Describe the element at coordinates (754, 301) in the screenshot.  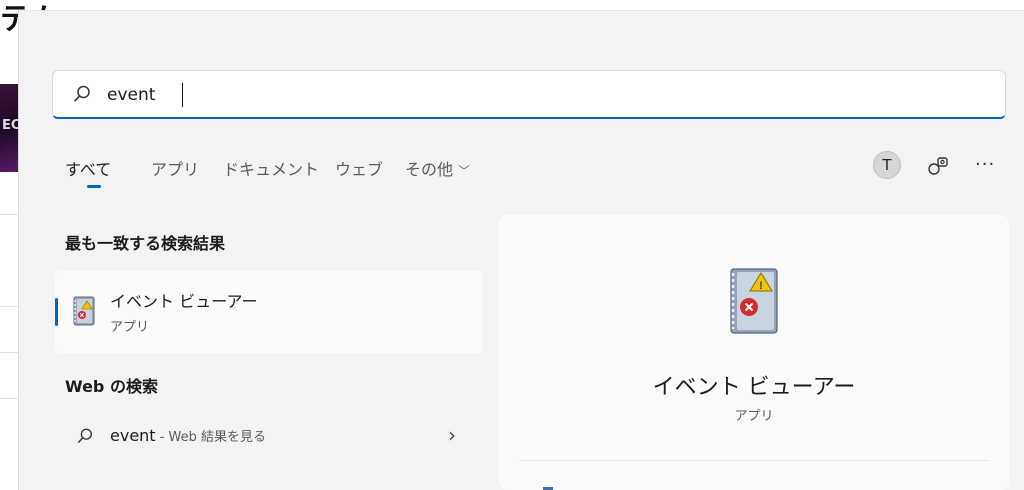
I see `event-viewer-icon: !` at that location.